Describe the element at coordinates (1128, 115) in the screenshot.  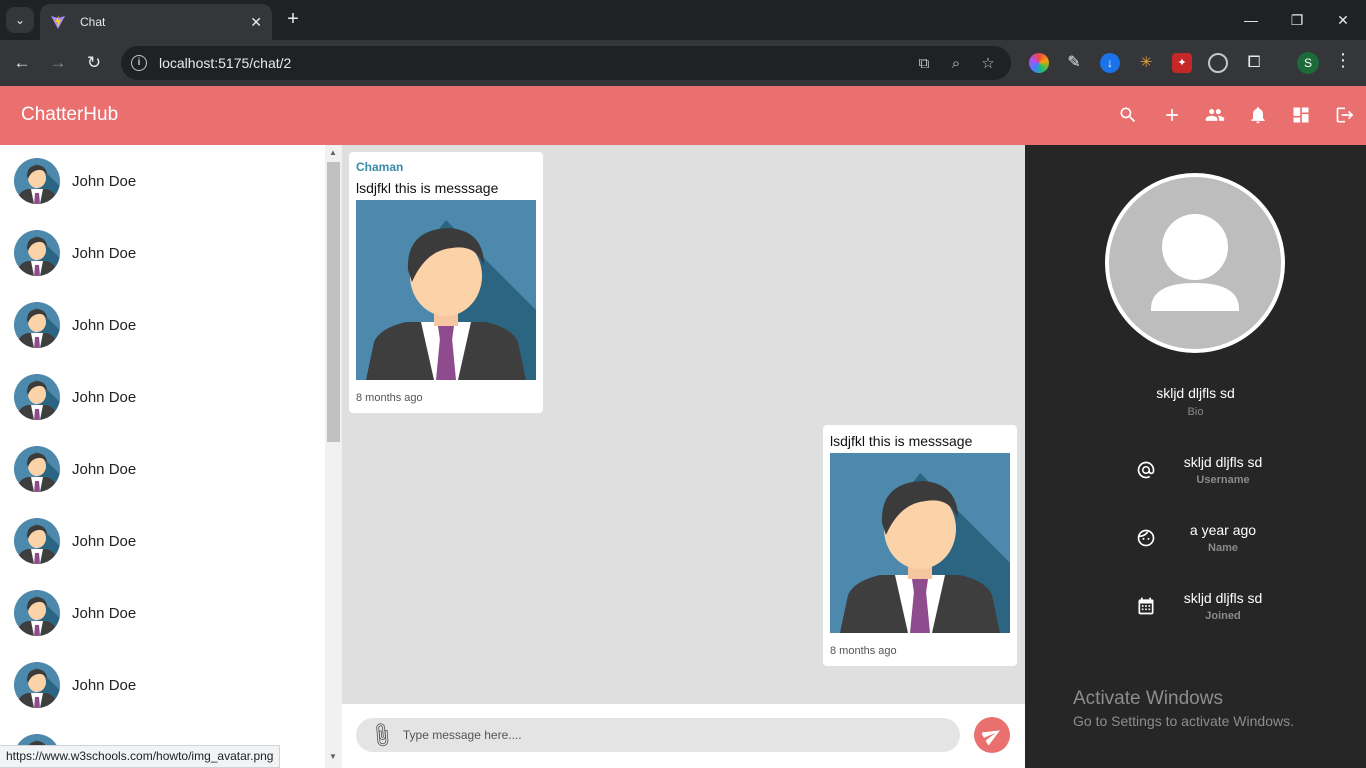
I see `search-icon` at that location.